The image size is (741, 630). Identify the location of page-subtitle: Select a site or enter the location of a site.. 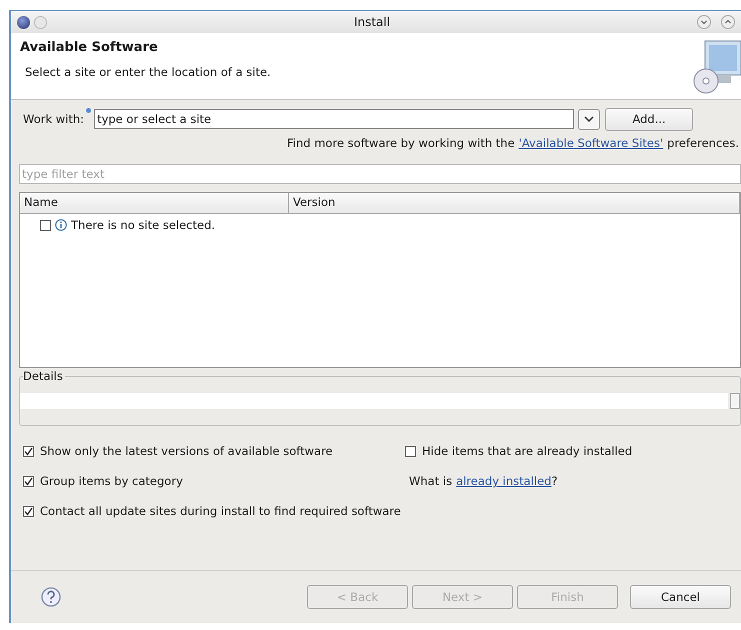
(148, 72).